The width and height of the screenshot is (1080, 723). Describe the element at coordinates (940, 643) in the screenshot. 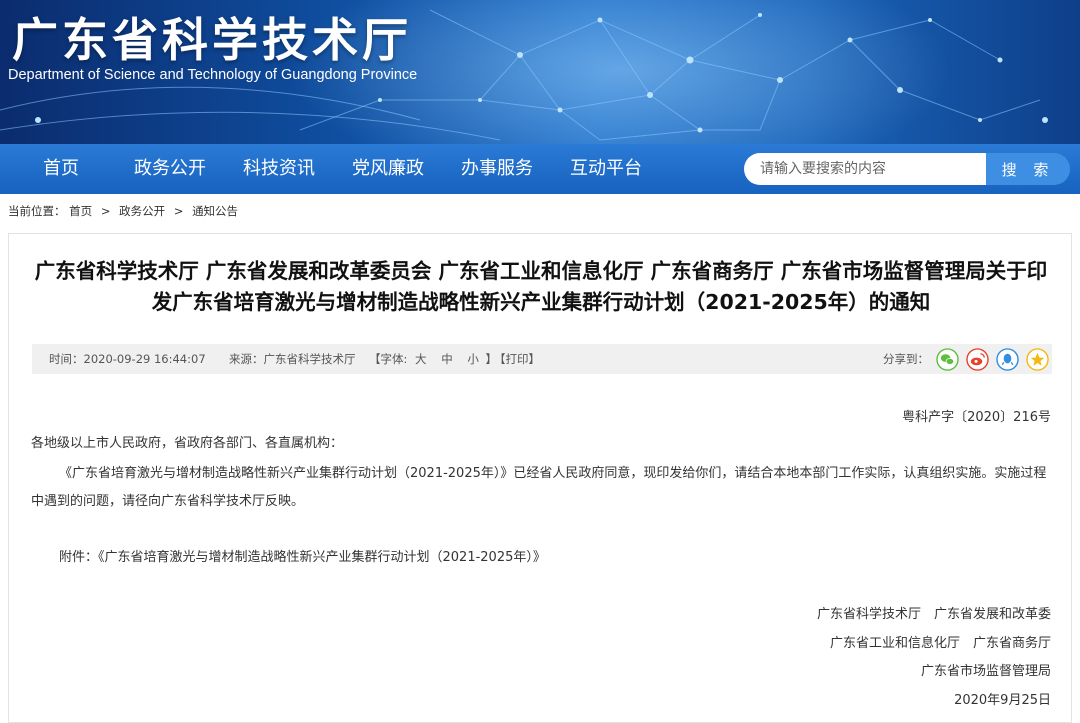

I see `signature-line: 广东省工业和信息化厅 广东省商务厅` at that location.